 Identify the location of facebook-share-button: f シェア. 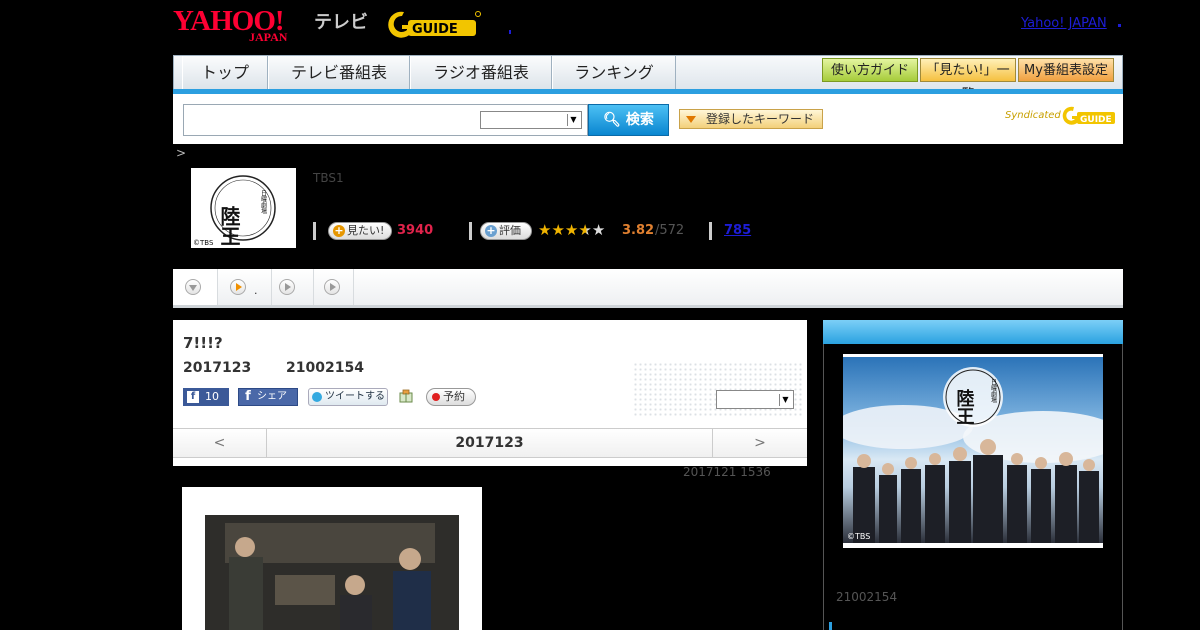
(268, 397).